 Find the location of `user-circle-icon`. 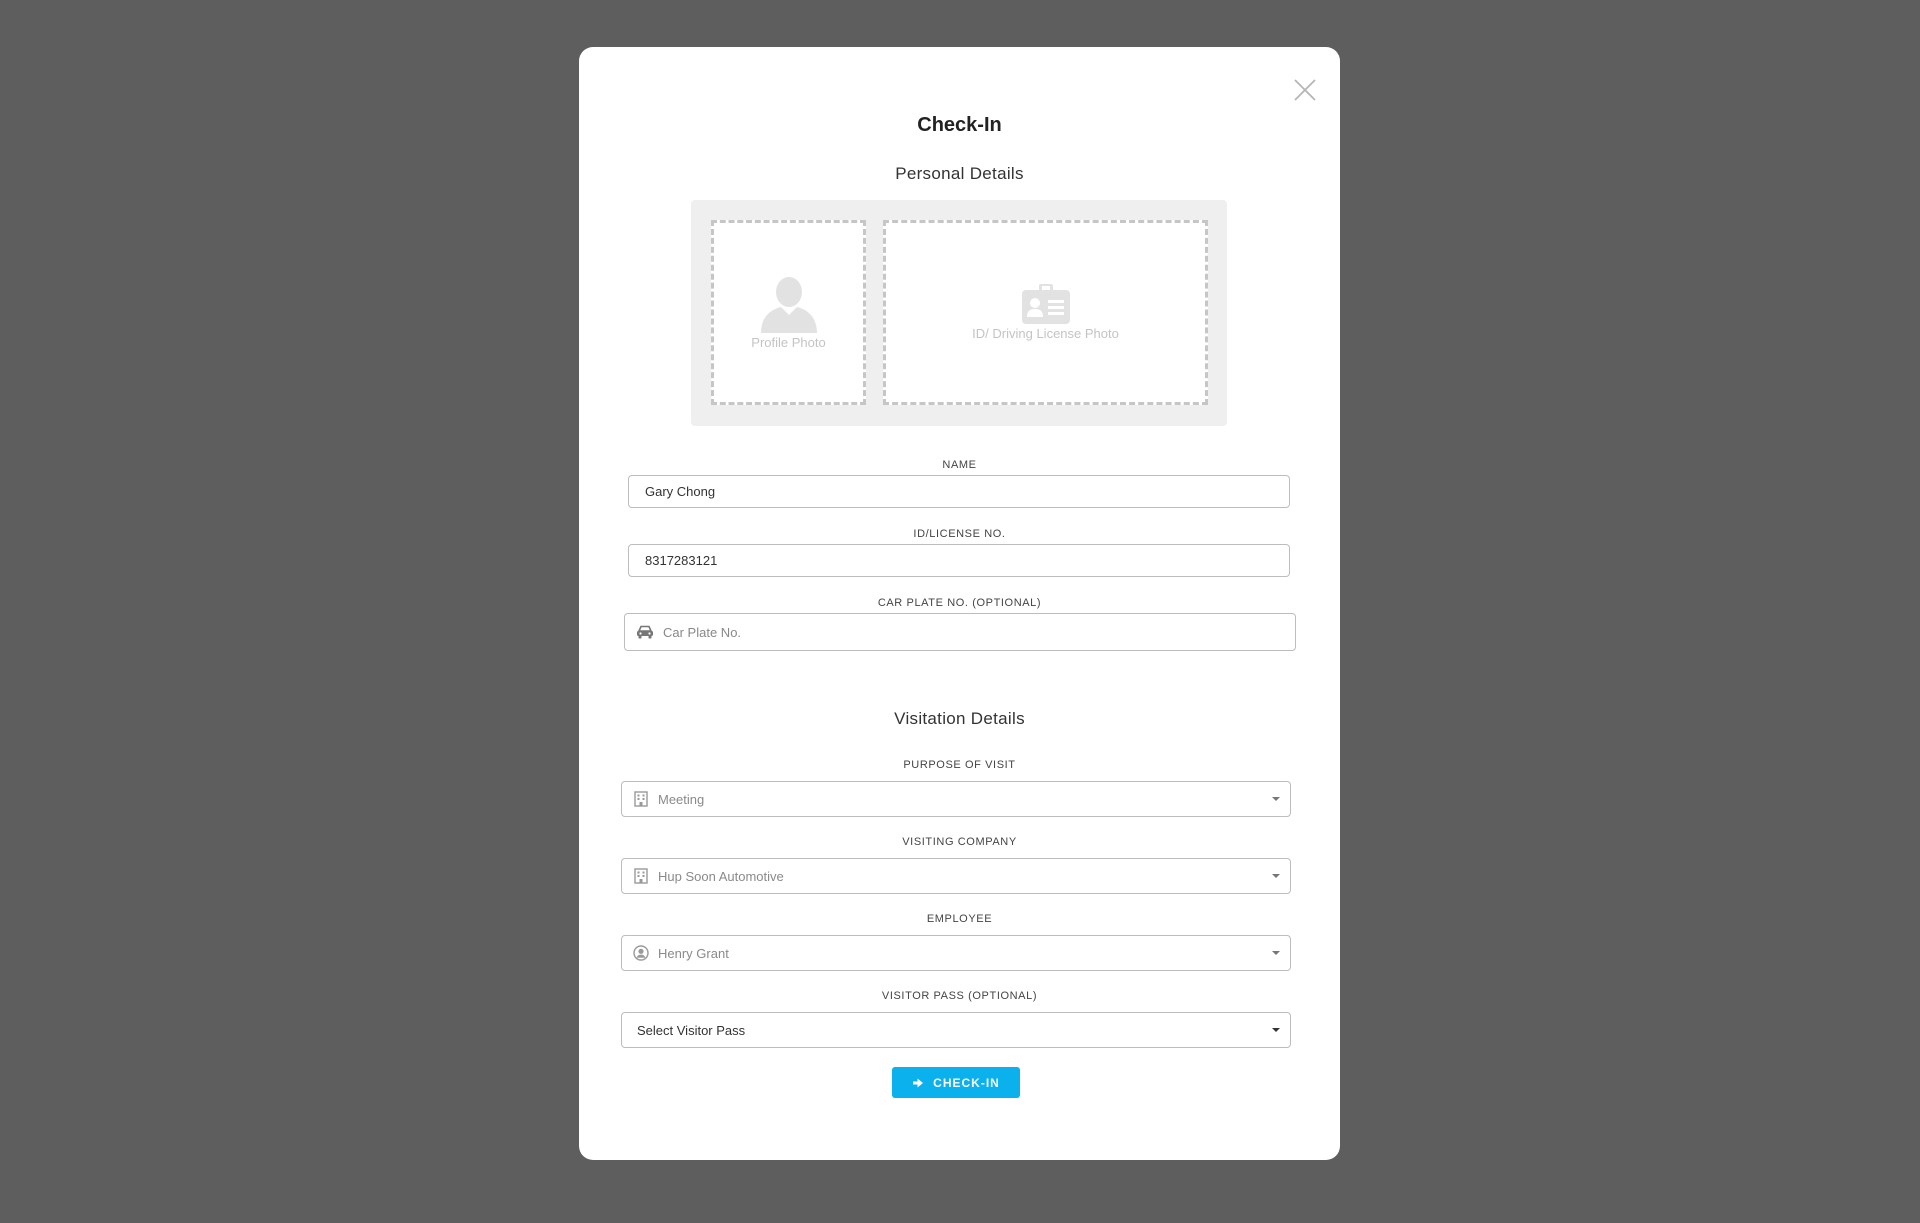

user-circle-icon is located at coordinates (641, 953).